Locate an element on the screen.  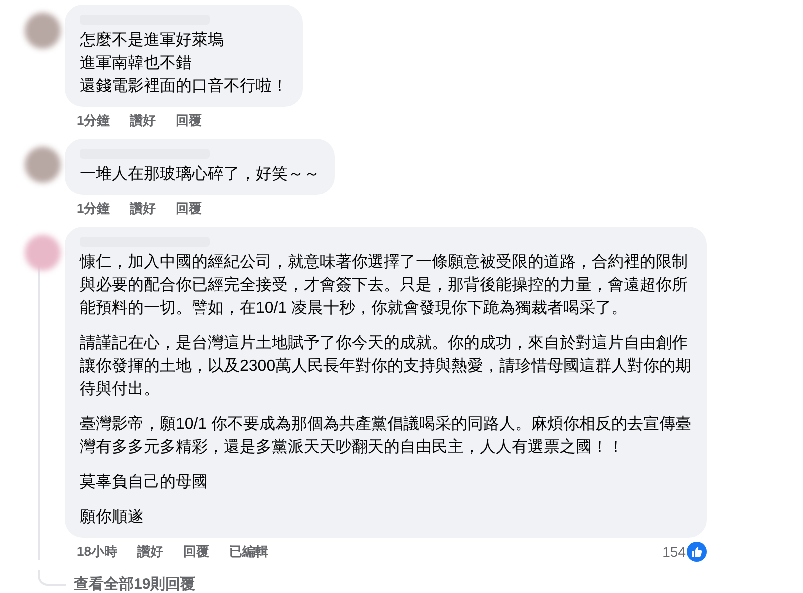
comment-paragraph: 慷仁，加入中國的經紀公司，就意味著你選擇了一條願意被受限的道路，合約裡的限制與必要的配合你已經完全接受，才會簽下去。只是，那背後能操控的力量，會遠超你所能預料的一切。譬如，在10/1 凌晨十秒，你就會發現你下跪為獨裁者喝采了。 is located at coordinates (384, 285).